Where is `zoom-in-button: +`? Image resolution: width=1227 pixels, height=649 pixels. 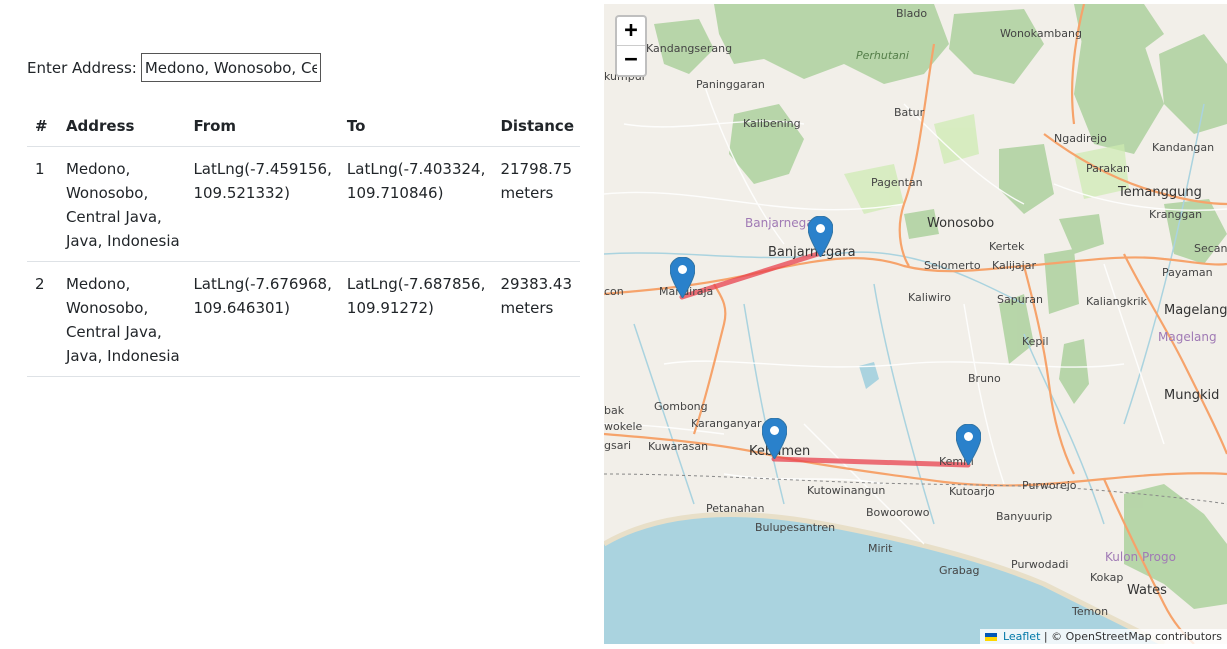 zoom-in-button: + is located at coordinates (631, 31).